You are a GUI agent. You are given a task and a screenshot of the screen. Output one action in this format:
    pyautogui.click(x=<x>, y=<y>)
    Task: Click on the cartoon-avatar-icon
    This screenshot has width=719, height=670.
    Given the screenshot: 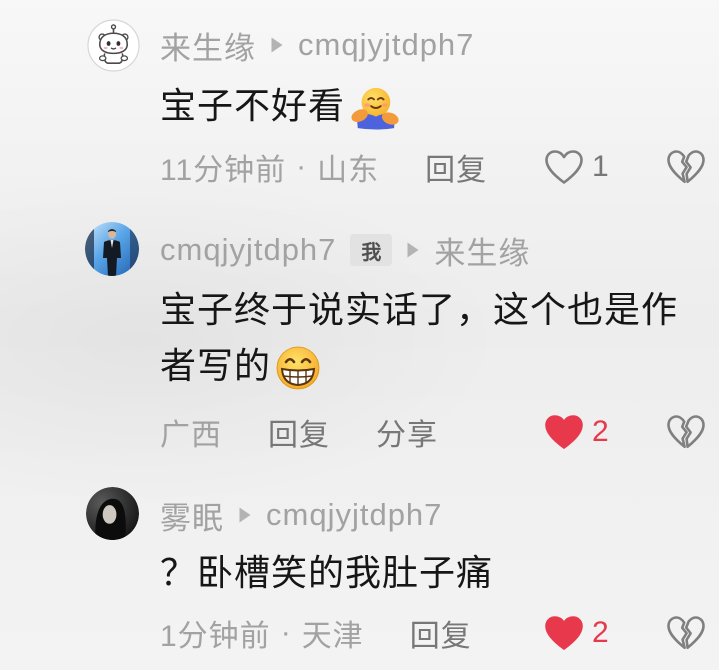 What is the action you would take?
    pyautogui.click(x=113, y=45)
    